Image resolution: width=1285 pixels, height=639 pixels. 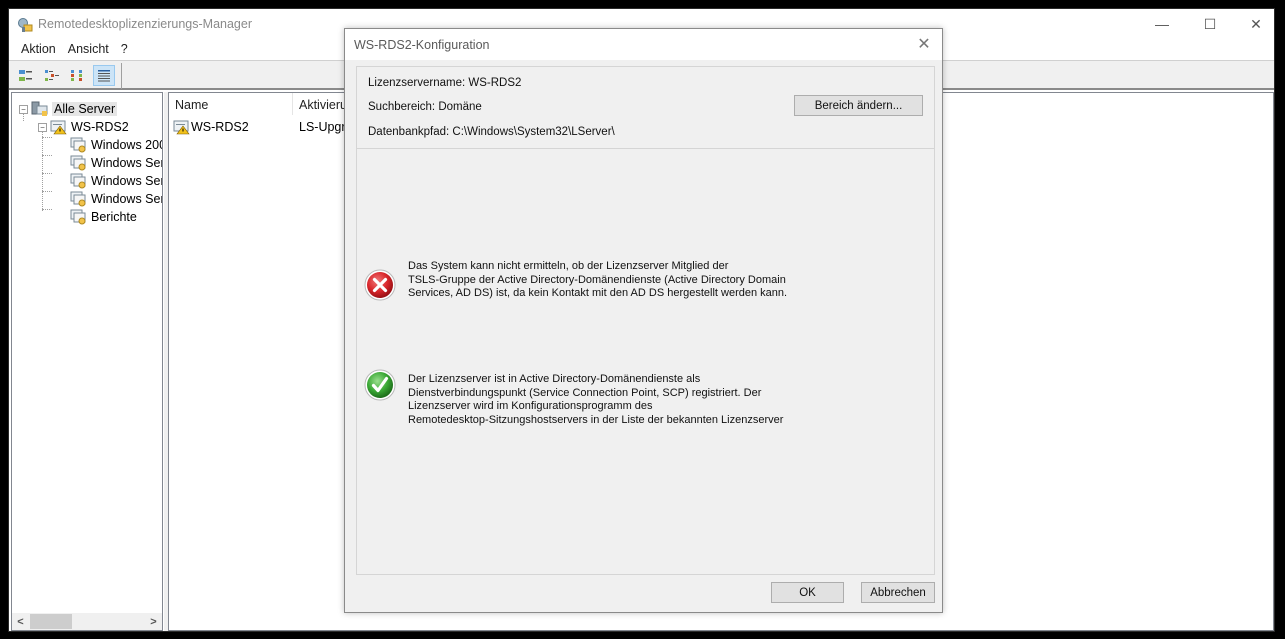 I want to click on server-group-icon, so click(x=39, y=108).